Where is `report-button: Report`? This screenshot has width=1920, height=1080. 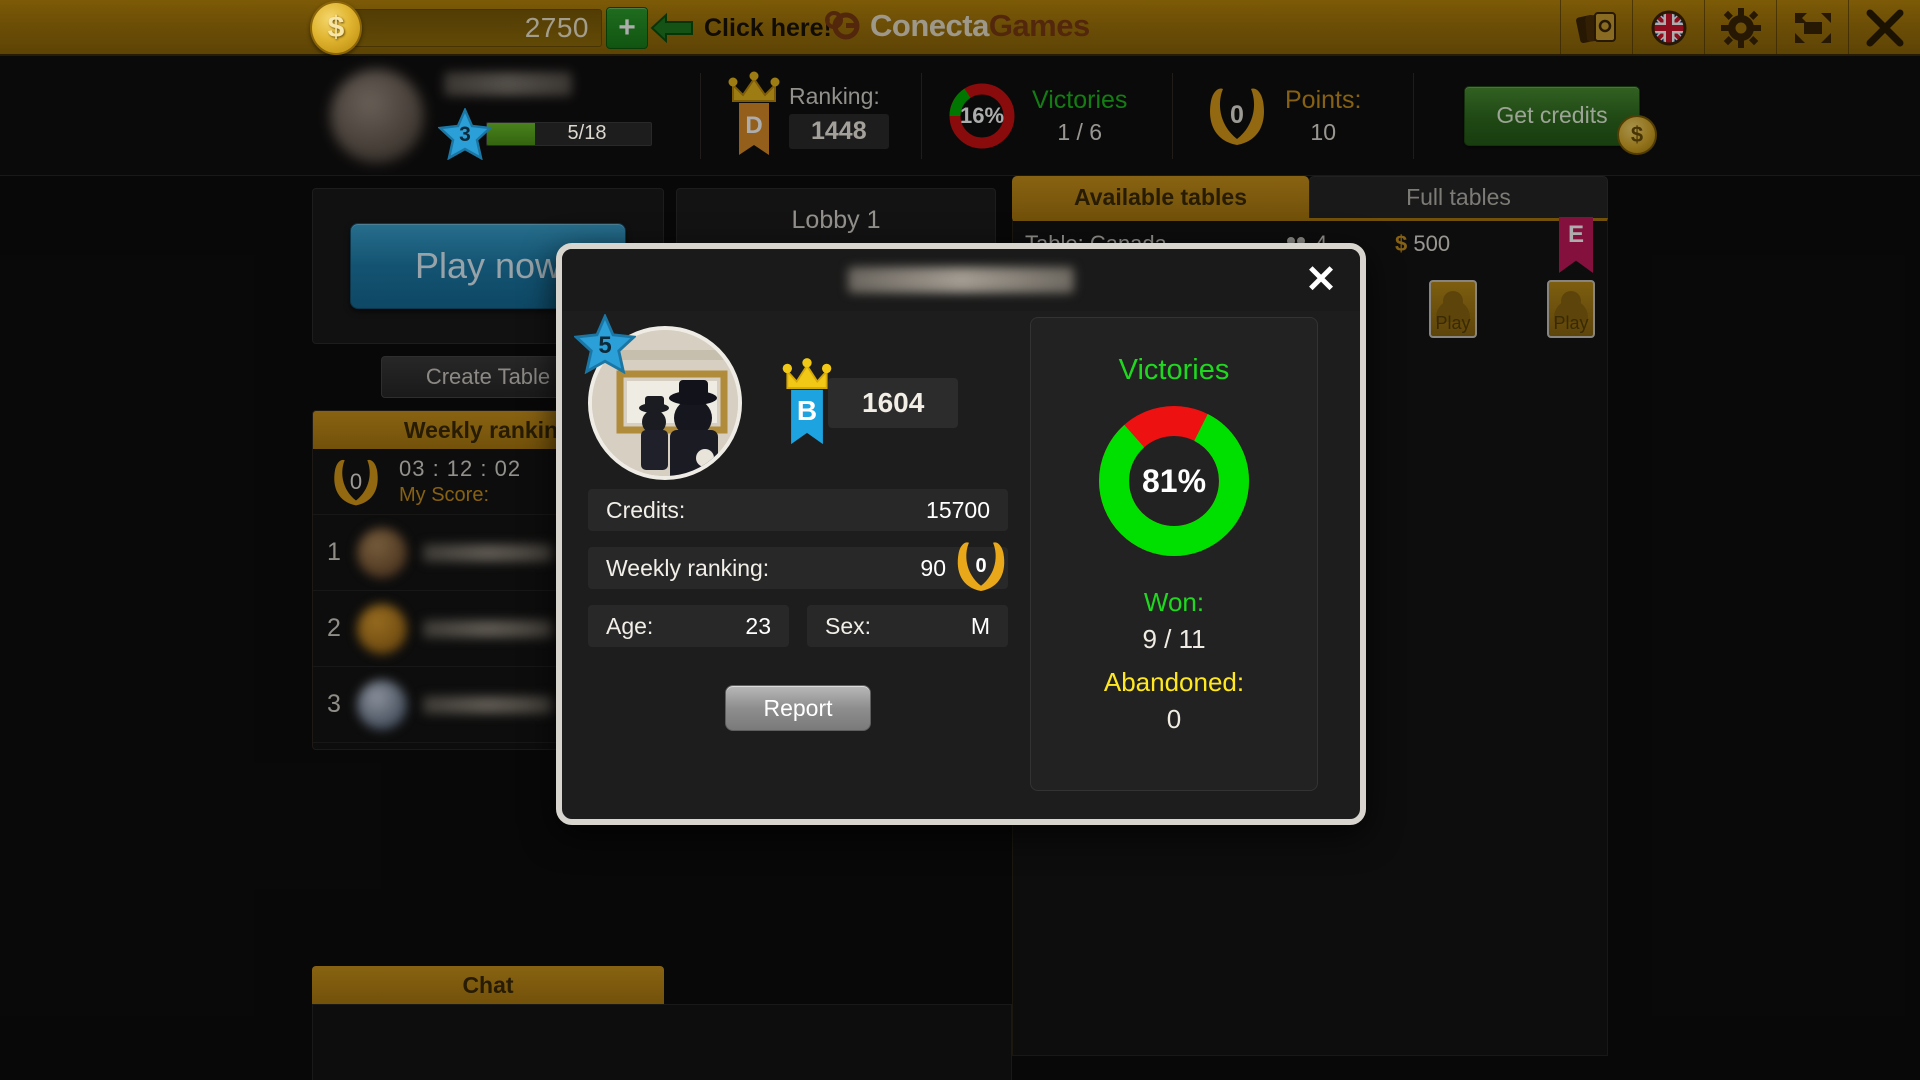 report-button: Report is located at coordinates (798, 708).